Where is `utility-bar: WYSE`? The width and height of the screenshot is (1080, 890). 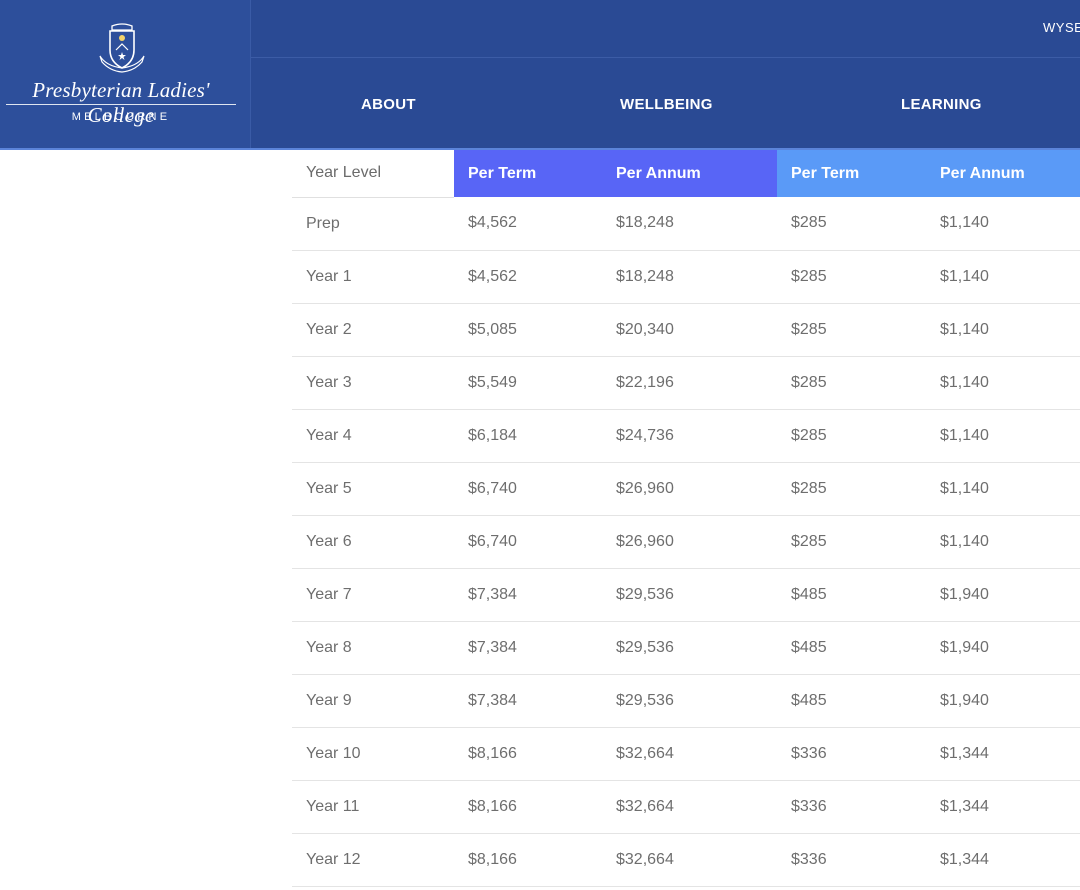
utility-bar: WYSE is located at coordinates (665, 29).